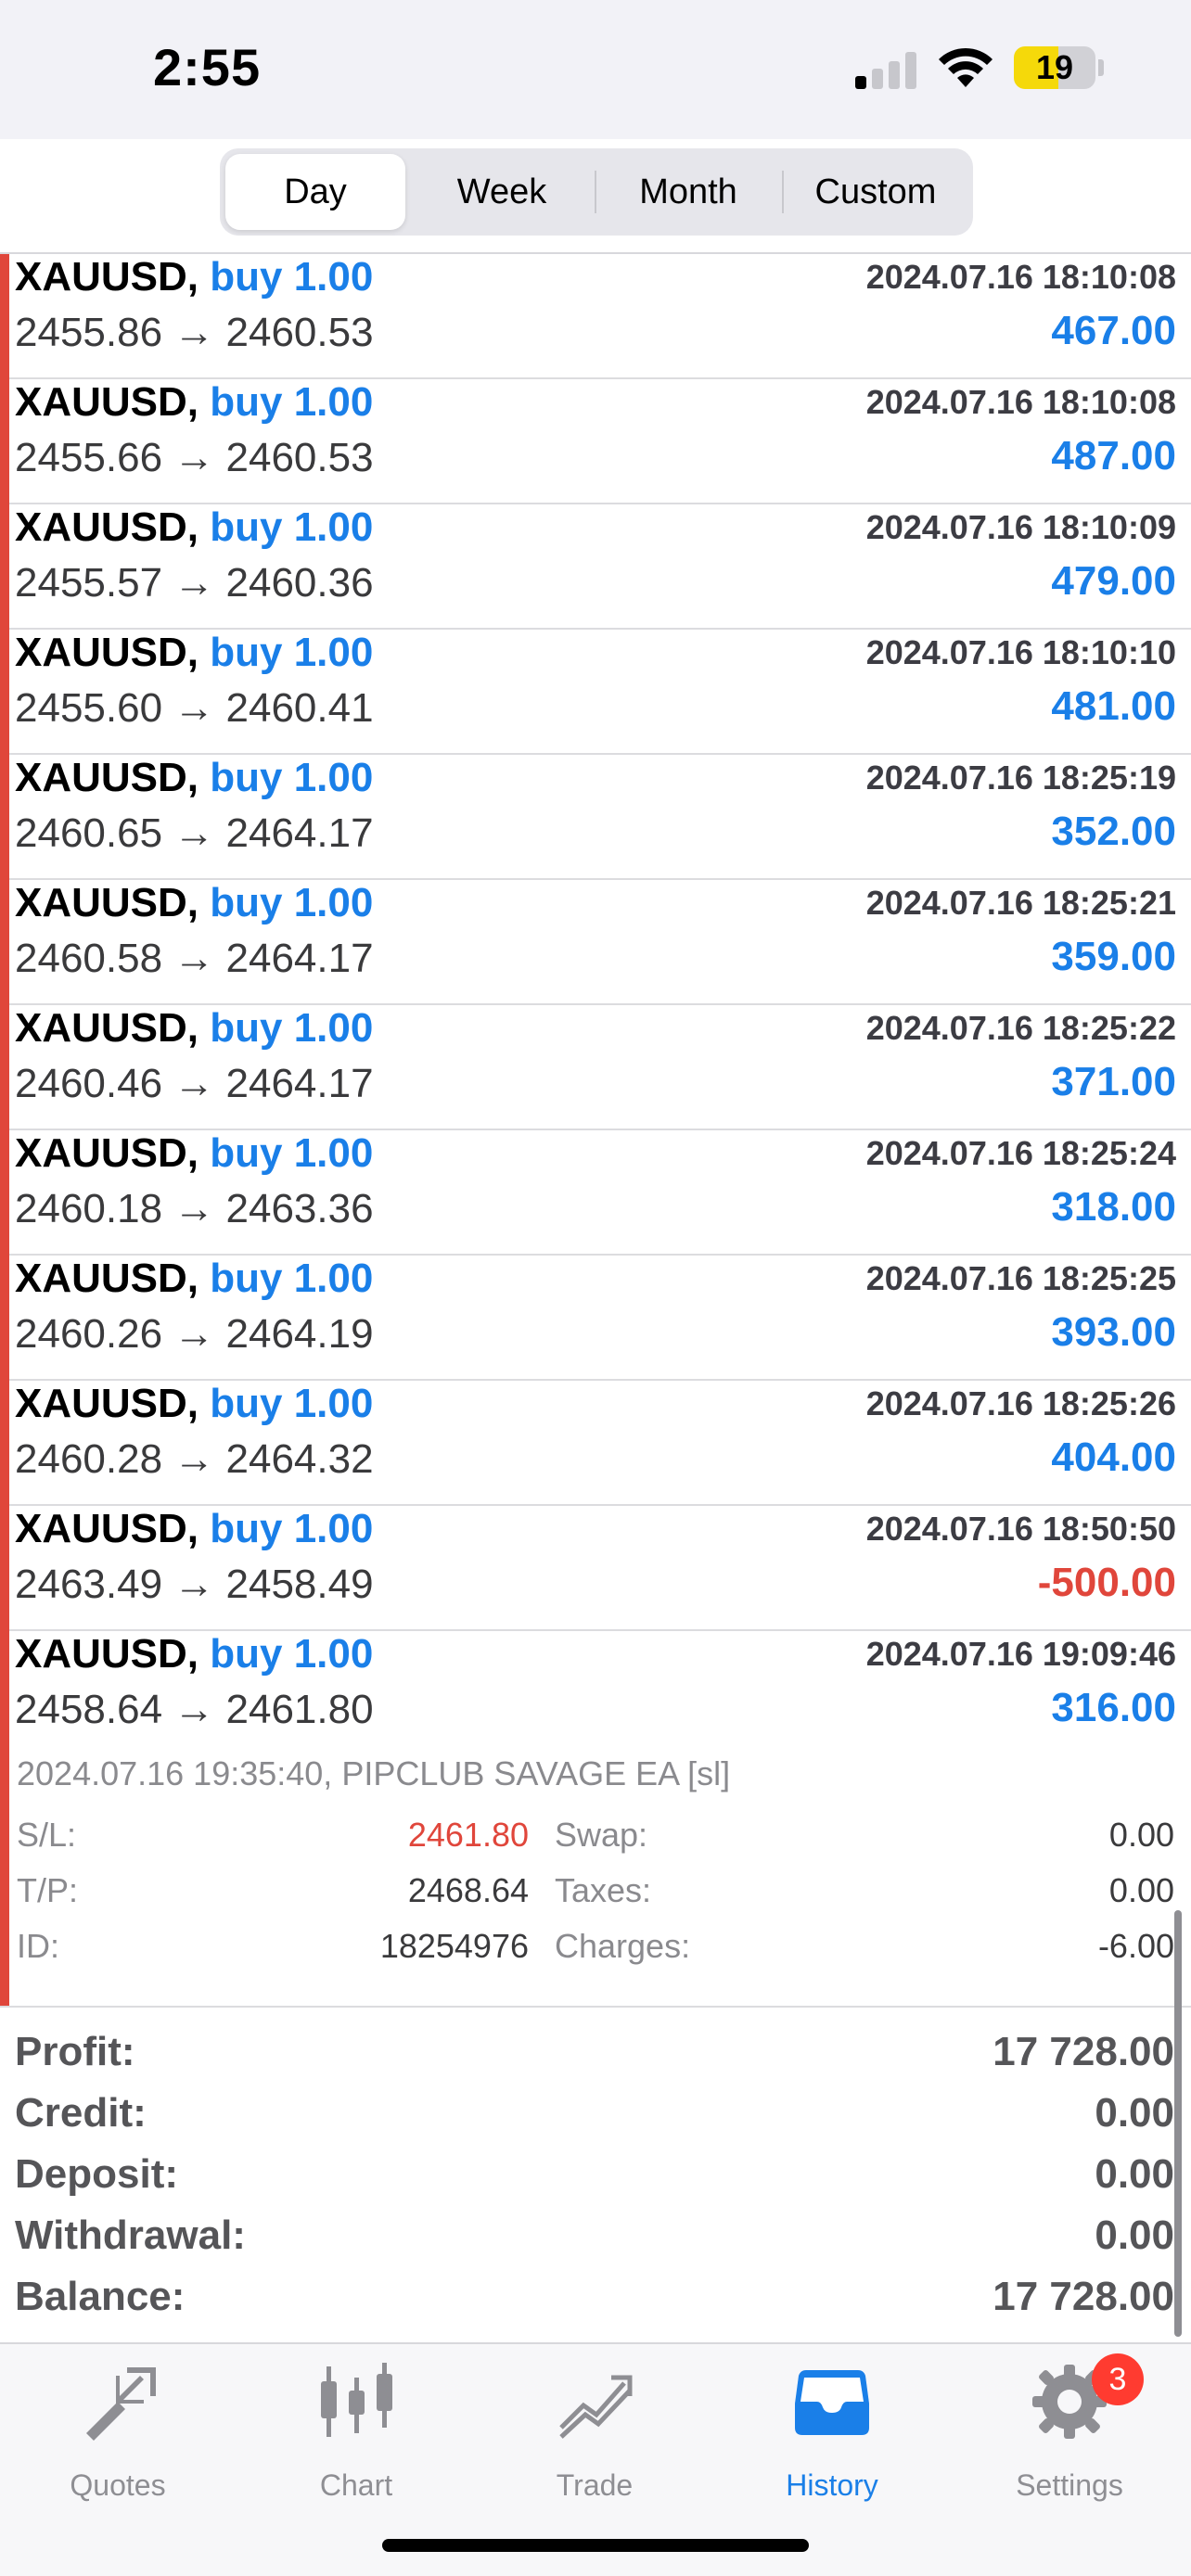  I want to click on deposit-value: 0.00, so click(1134, 2174).